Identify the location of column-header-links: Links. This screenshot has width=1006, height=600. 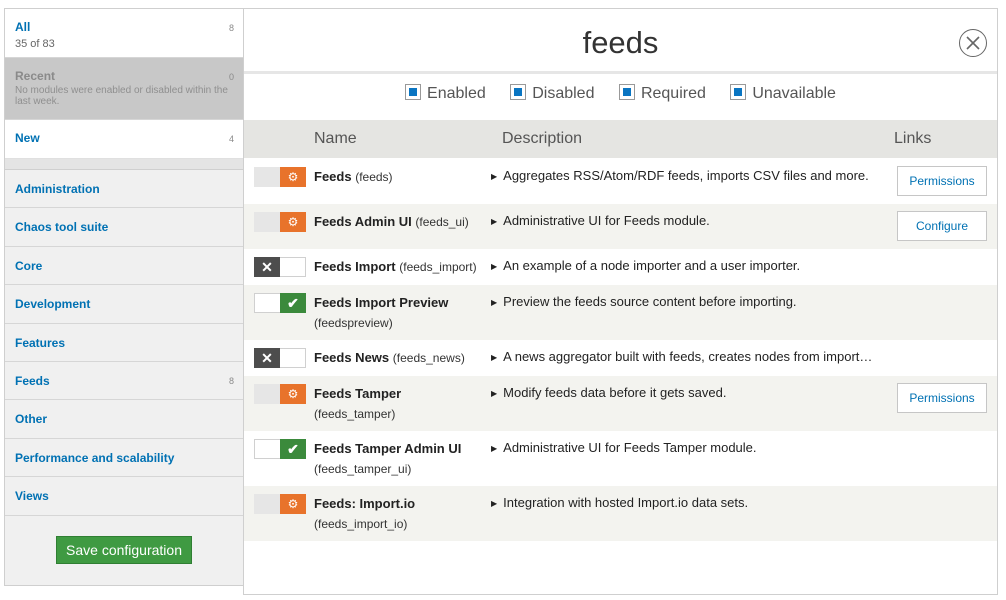
(913, 138).